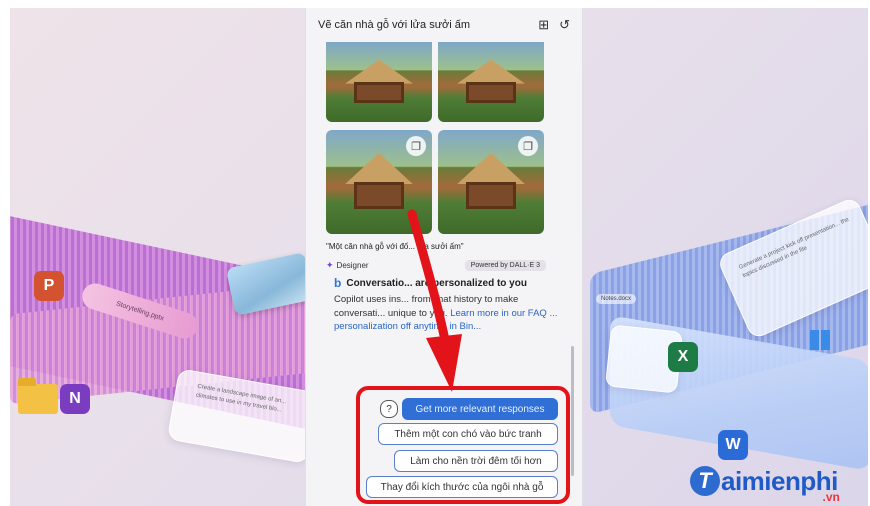 The height and width of the screenshot is (506, 870). Describe the element at coordinates (683, 357) in the screenshot. I see `excel-icon: X` at that location.